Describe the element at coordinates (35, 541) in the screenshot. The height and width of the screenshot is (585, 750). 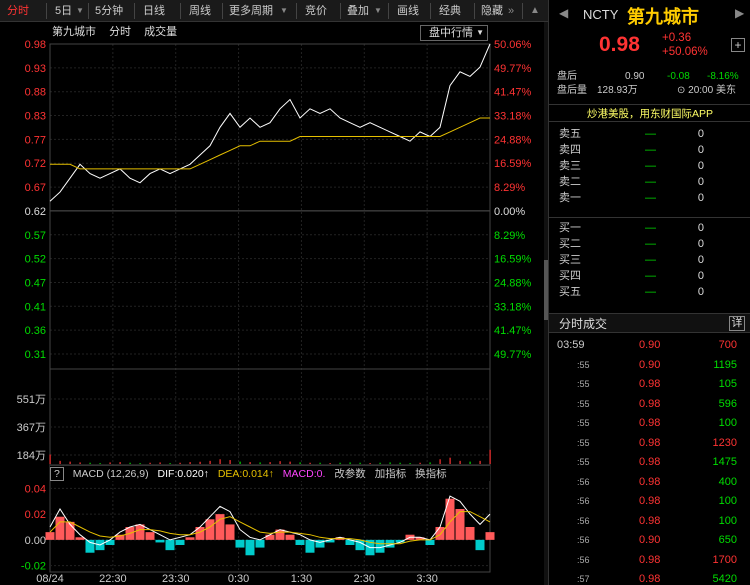
I see `macd-tick-label: 0.00` at that location.